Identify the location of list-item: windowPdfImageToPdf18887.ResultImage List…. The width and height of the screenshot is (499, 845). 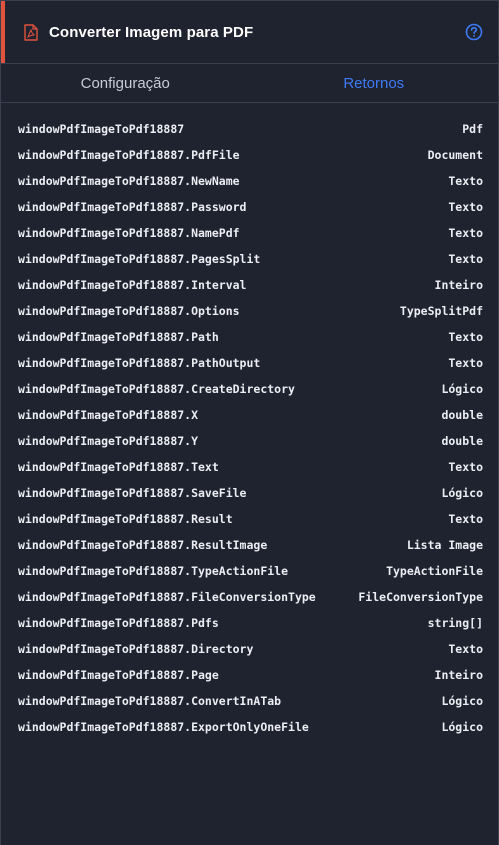
(249, 545).